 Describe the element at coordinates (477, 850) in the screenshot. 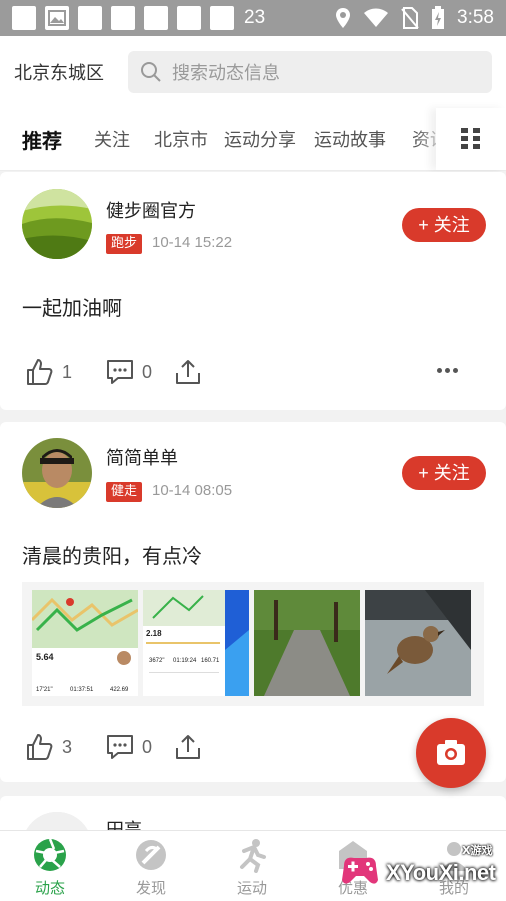

I see `watermark-small-text: X游戏` at that location.